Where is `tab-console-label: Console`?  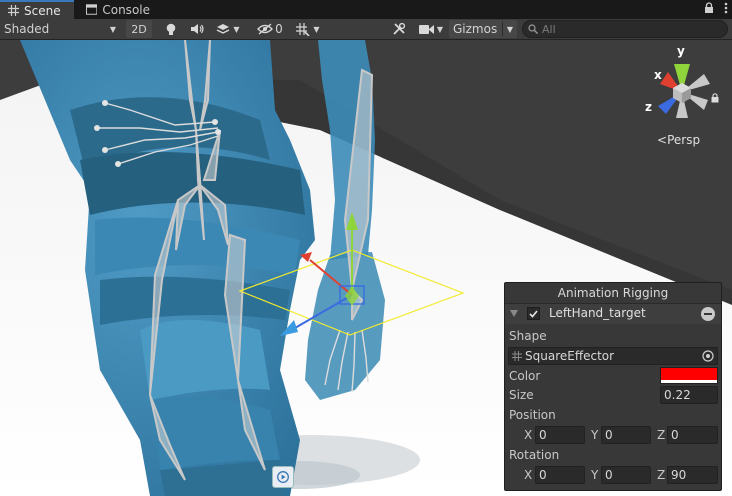 tab-console-label: Console is located at coordinates (126, 9).